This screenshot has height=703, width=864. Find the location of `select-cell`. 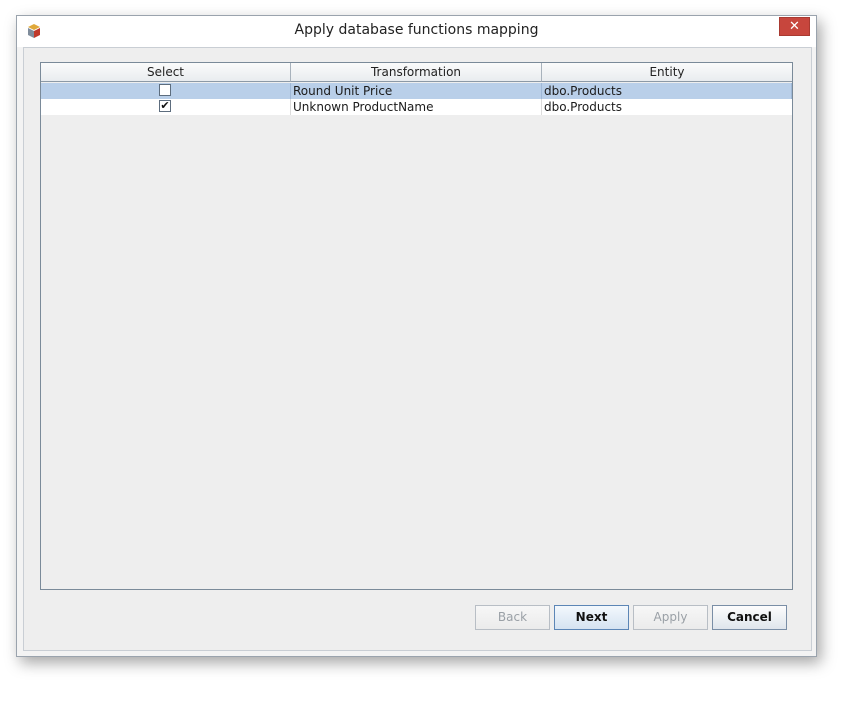

select-cell is located at coordinates (166, 91).